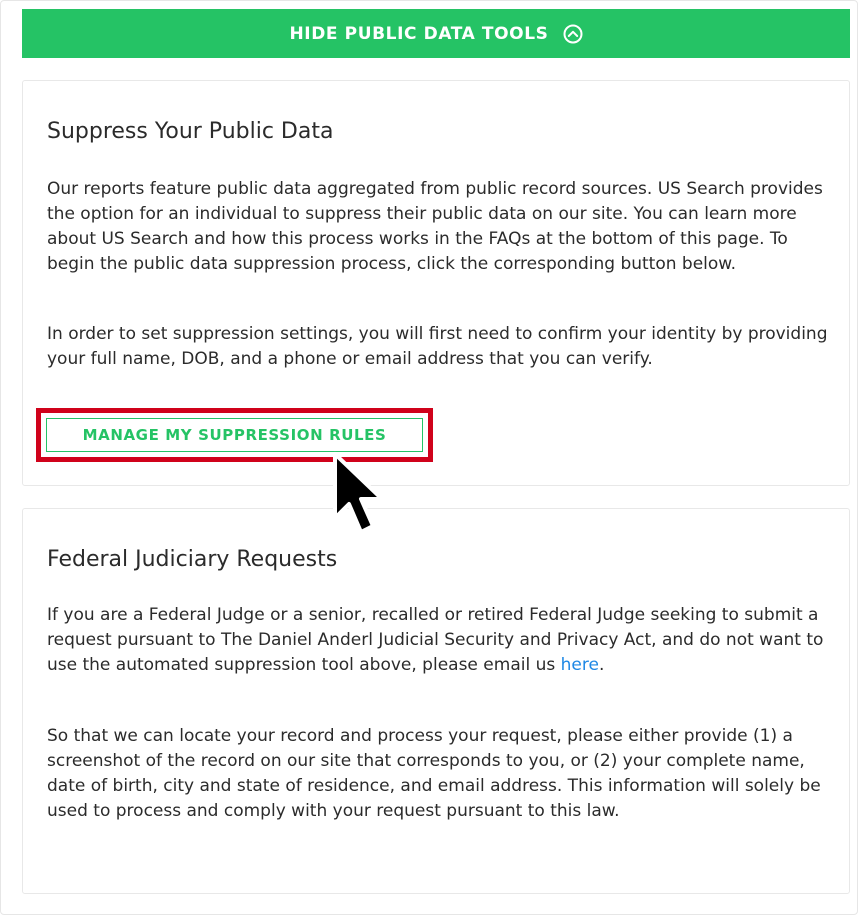  I want to click on judicial-title: Federal Judiciary Requests, so click(192, 559).